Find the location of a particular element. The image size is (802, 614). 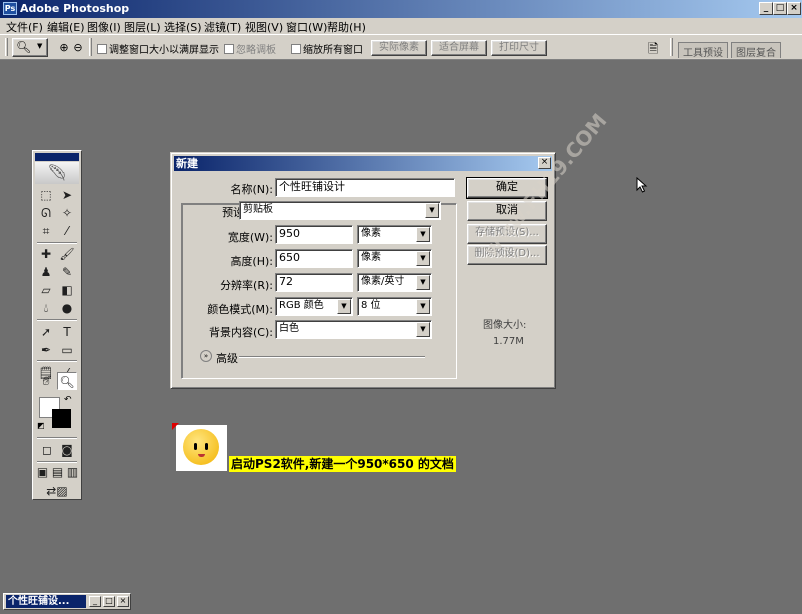

tab-layer-comps: 图层复合 is located at coordinates (756, 50).